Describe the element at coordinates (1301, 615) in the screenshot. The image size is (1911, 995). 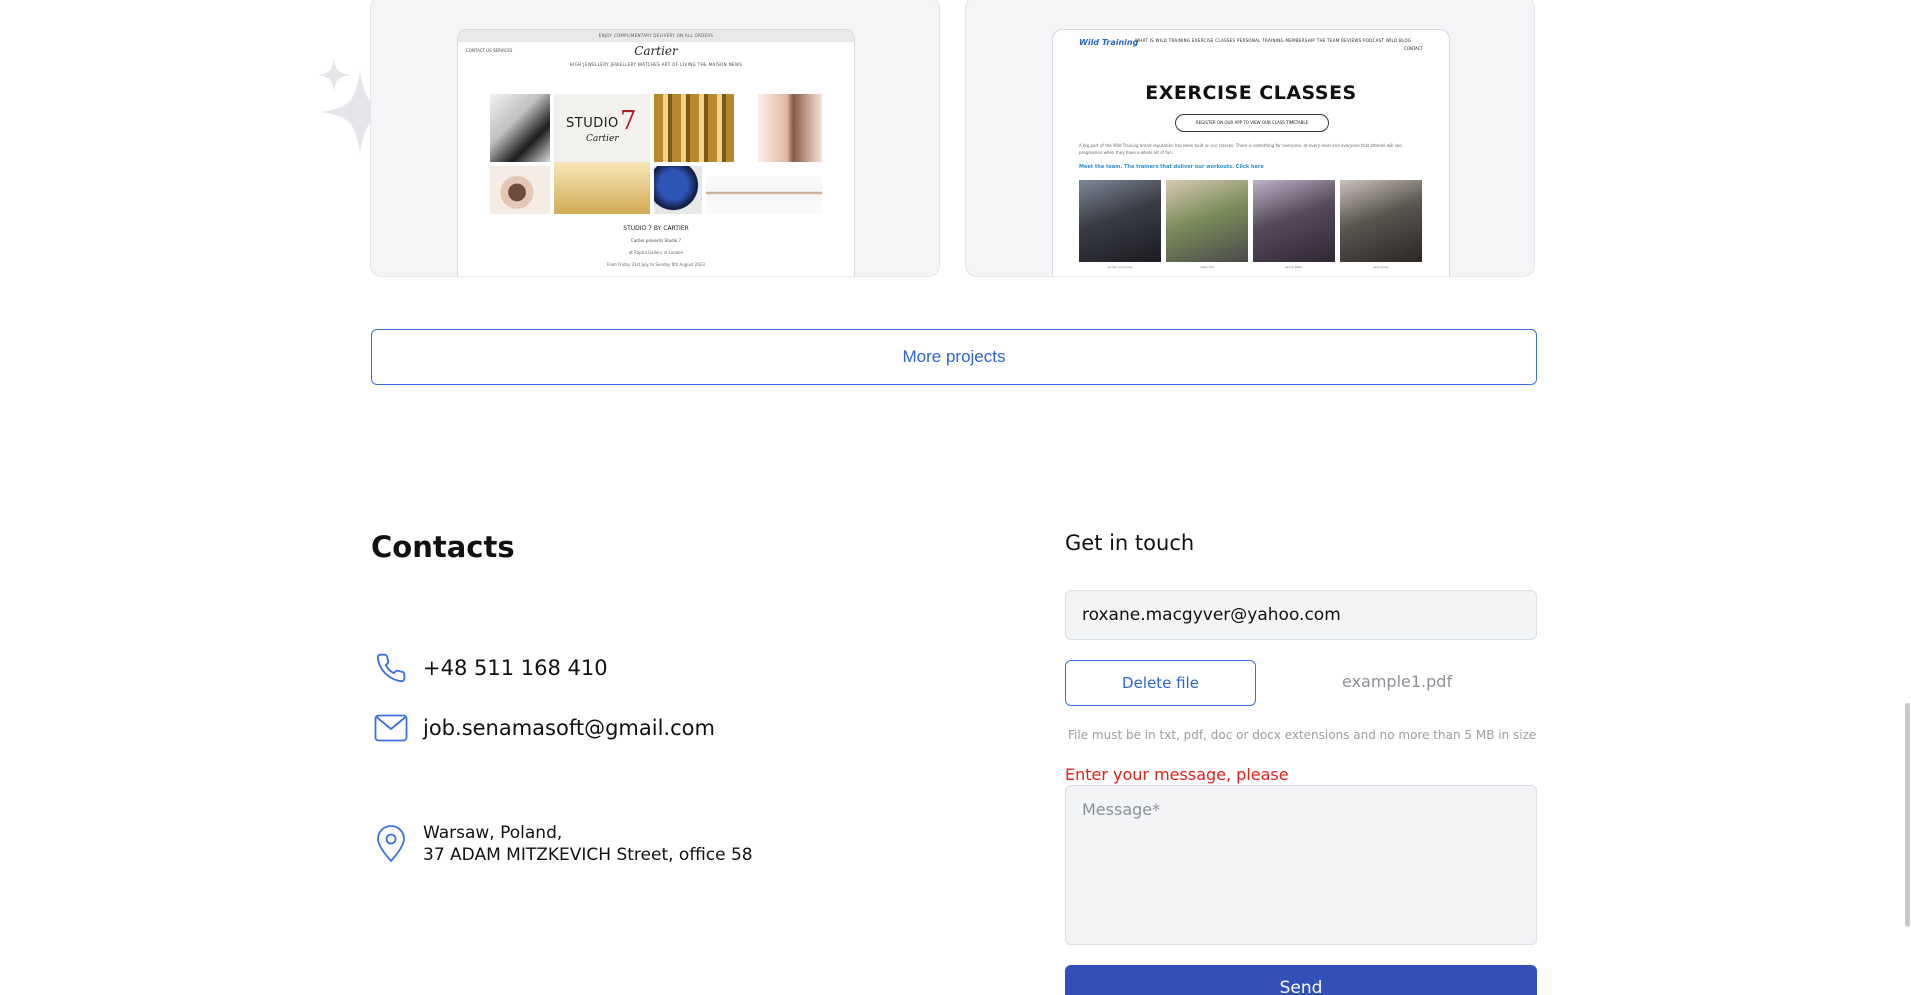
I see `email-field` at that location.